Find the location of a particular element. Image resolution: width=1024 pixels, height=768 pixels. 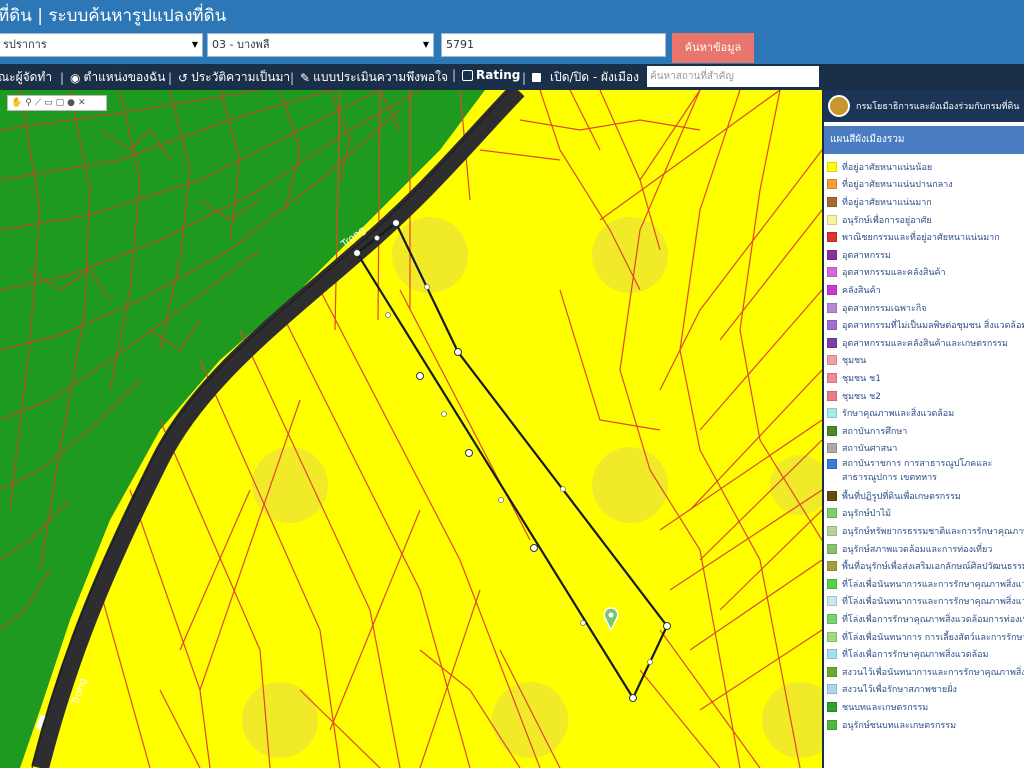

legend-item: รักษาคุณภาพและสิ่งแวดล้อม is located at coordinates (925, 413).